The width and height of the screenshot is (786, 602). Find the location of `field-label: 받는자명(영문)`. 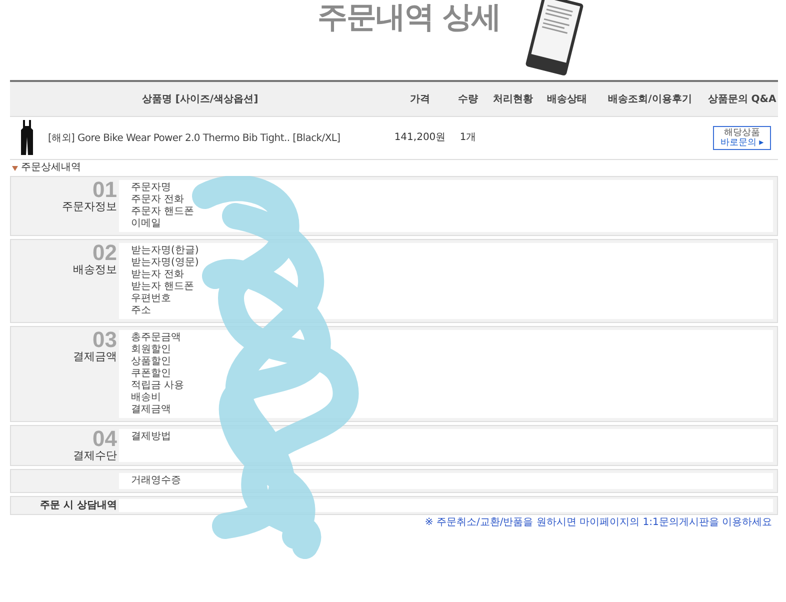

field-label: 받는자명(영문) is located at coordinates (165, 263).